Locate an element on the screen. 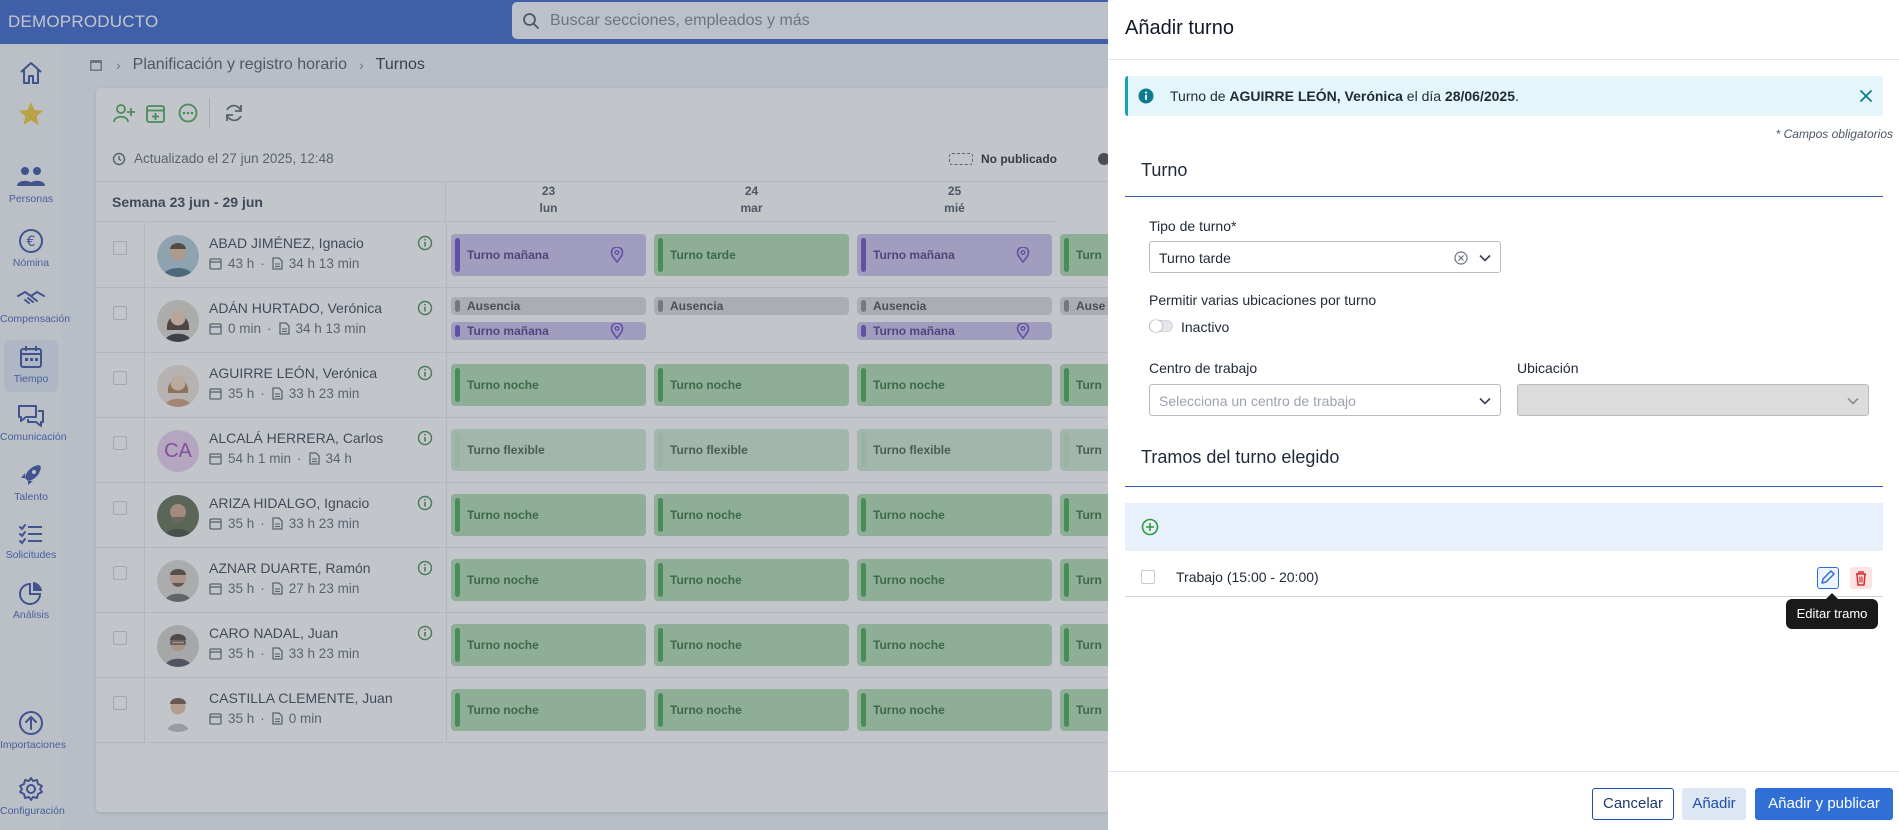 This screenshot has width=1899, height=830. edit-tramo-button is located at coordinates (1828, 578).